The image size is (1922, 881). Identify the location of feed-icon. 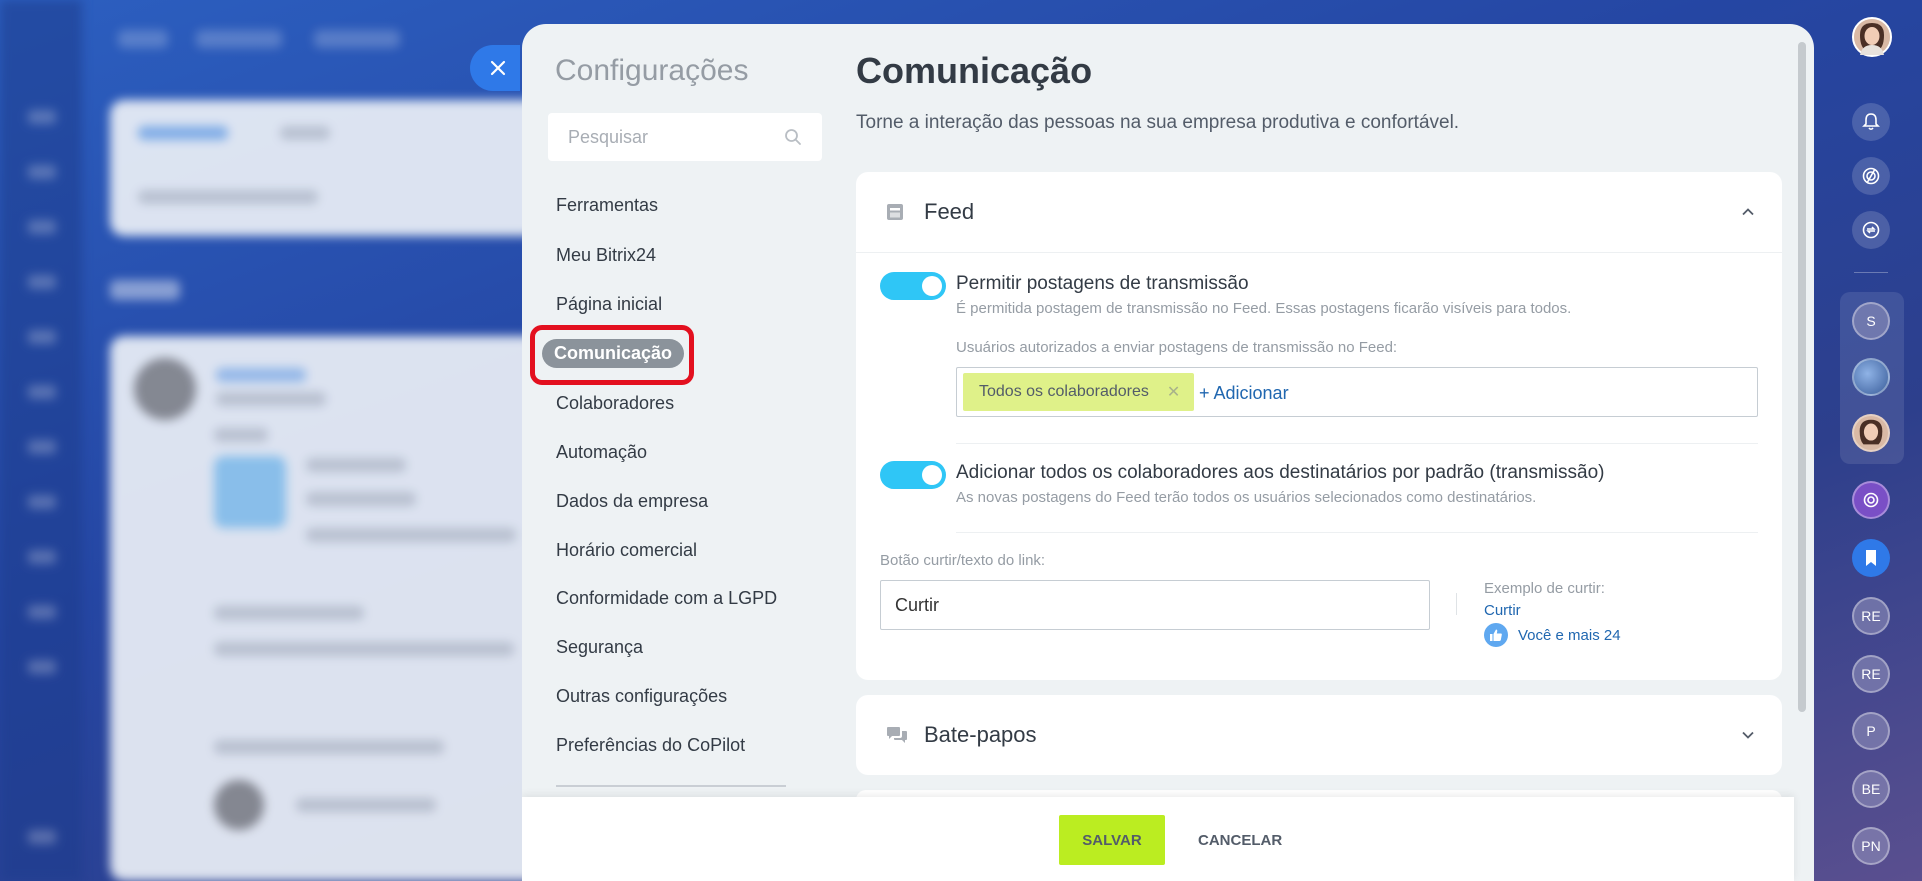
(895, 212).